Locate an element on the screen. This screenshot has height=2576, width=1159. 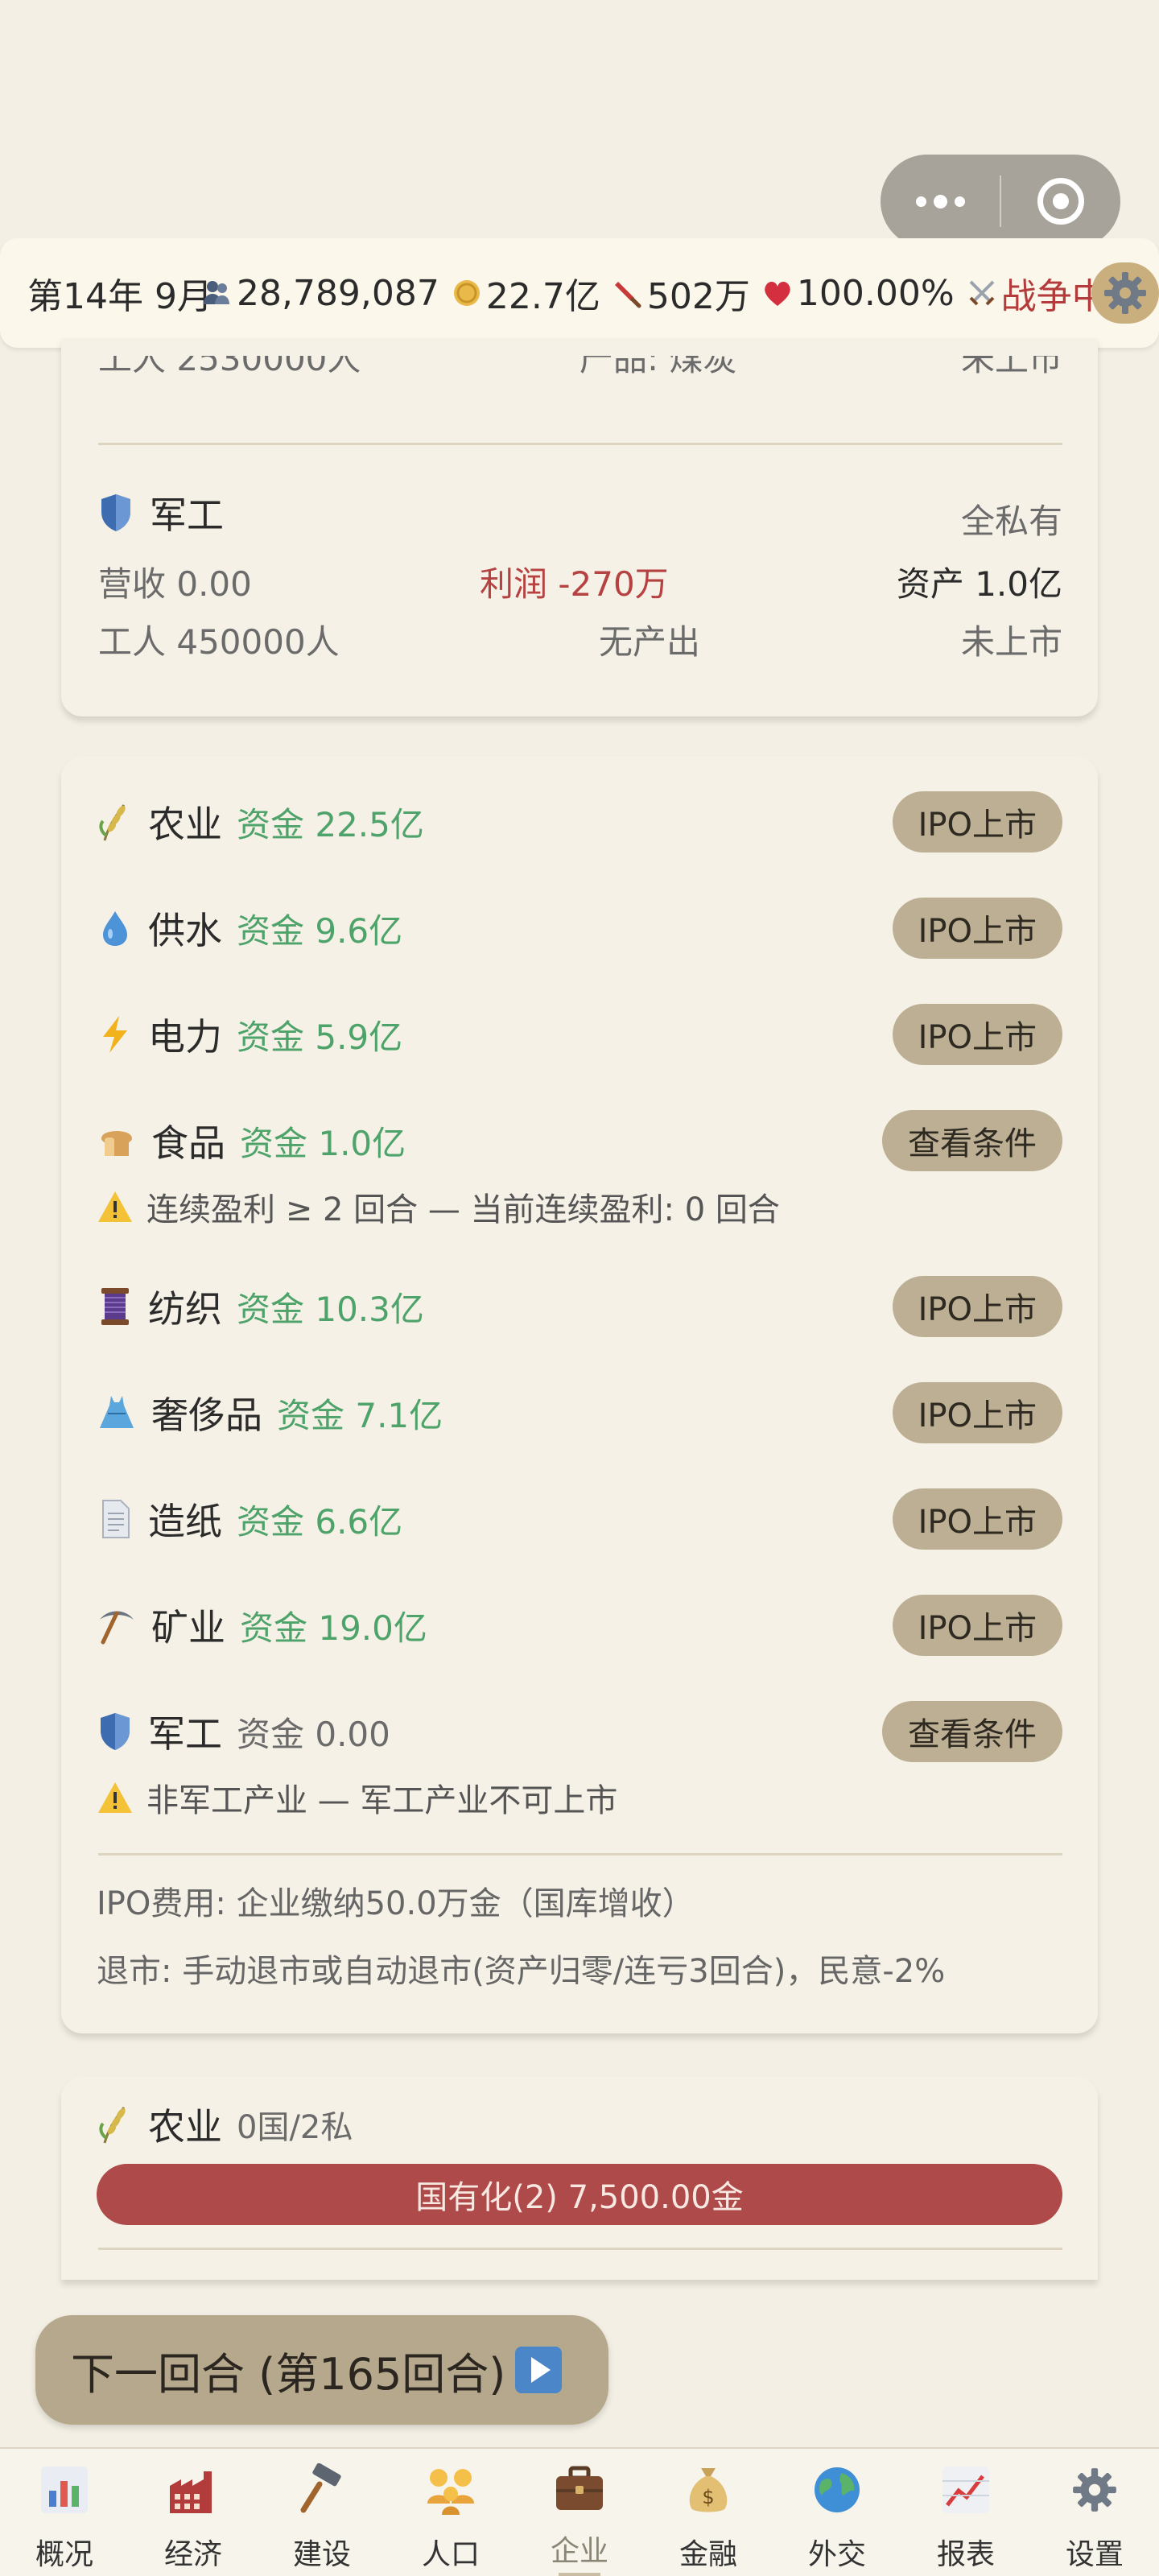
nav-label: 金融 is located at coordinates (707, 2554).